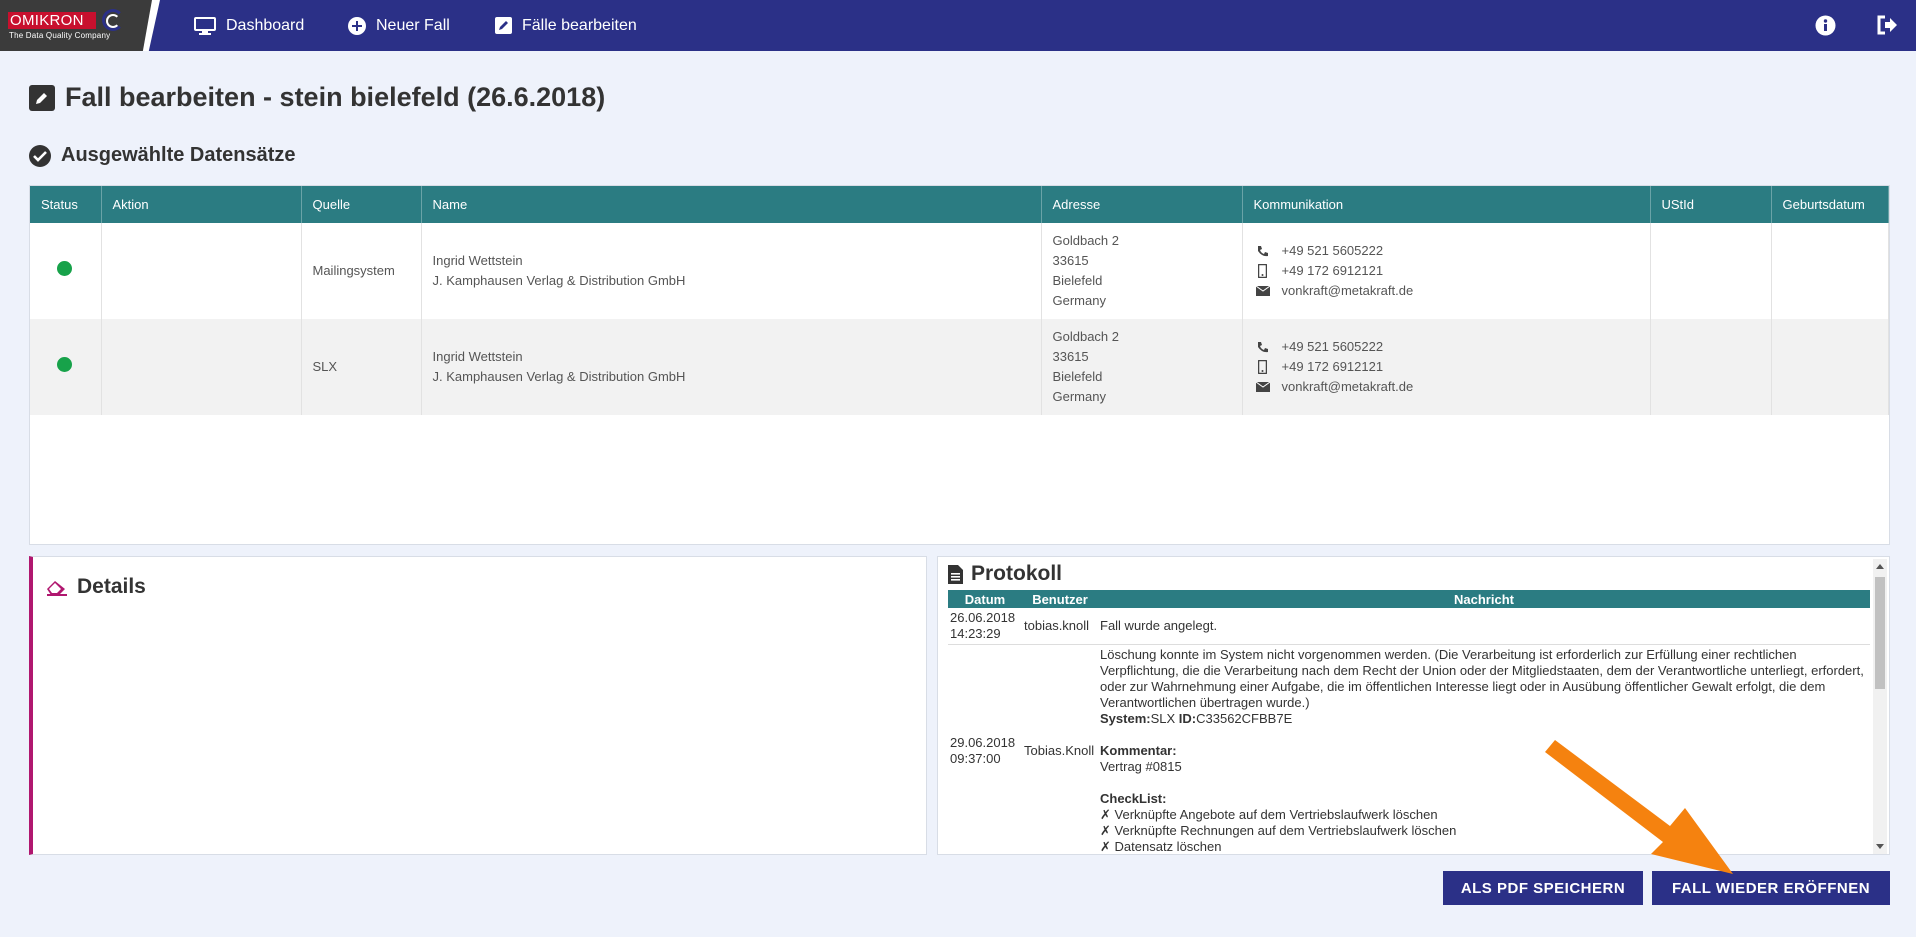  Describe the element at coordinates (64, 364) in the screenshot. I see `status-dot-icon` at that location.